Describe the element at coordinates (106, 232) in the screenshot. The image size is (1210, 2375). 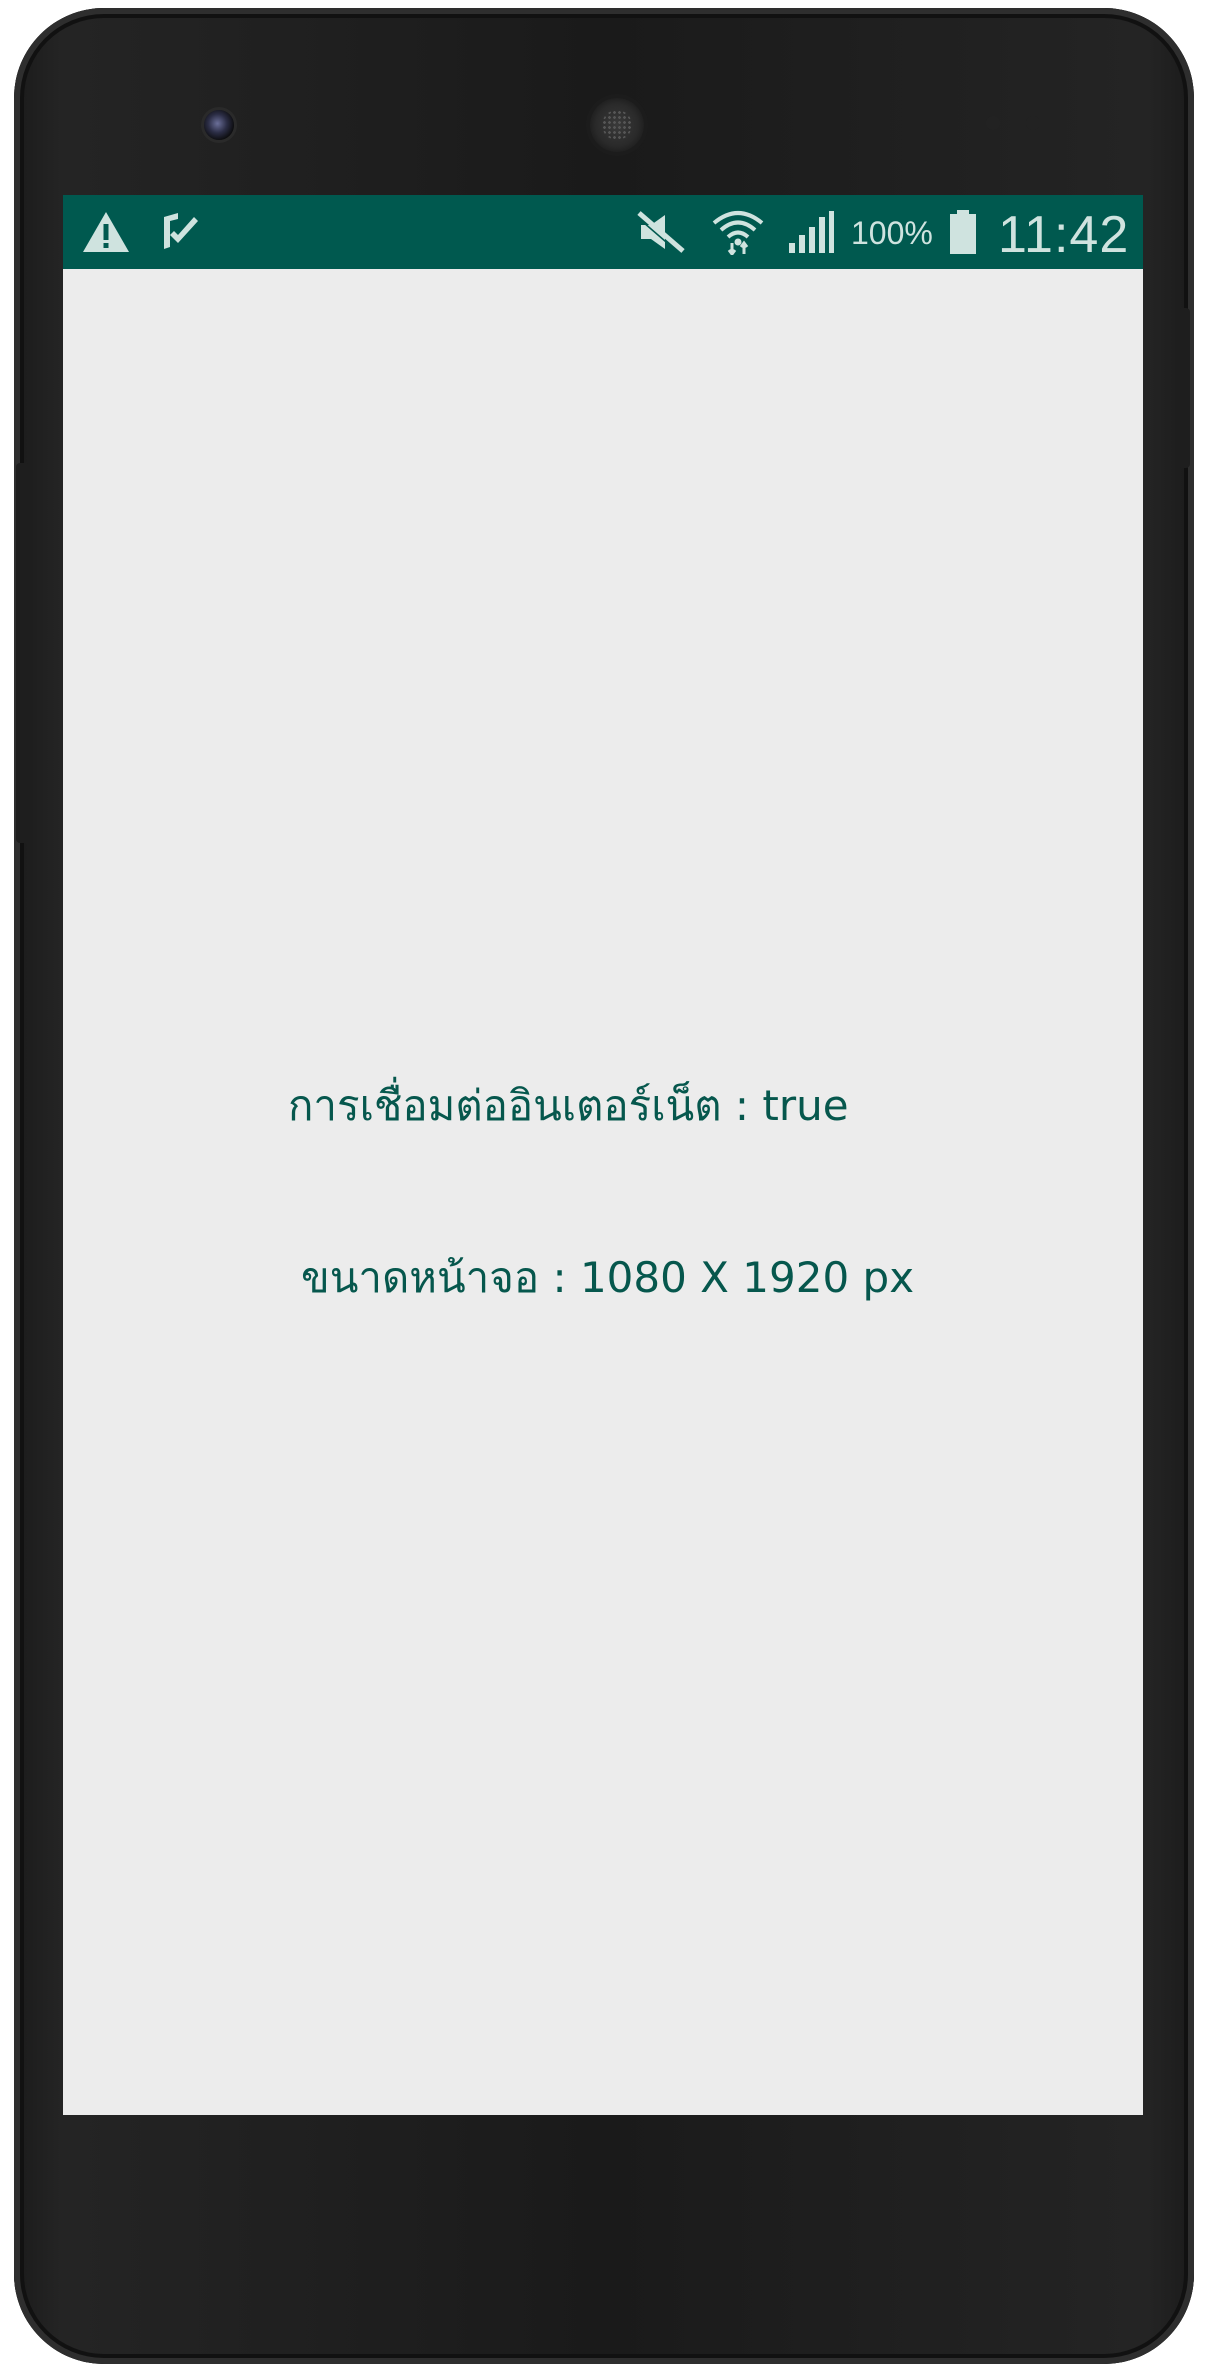
I see `warning-icon` at that location.